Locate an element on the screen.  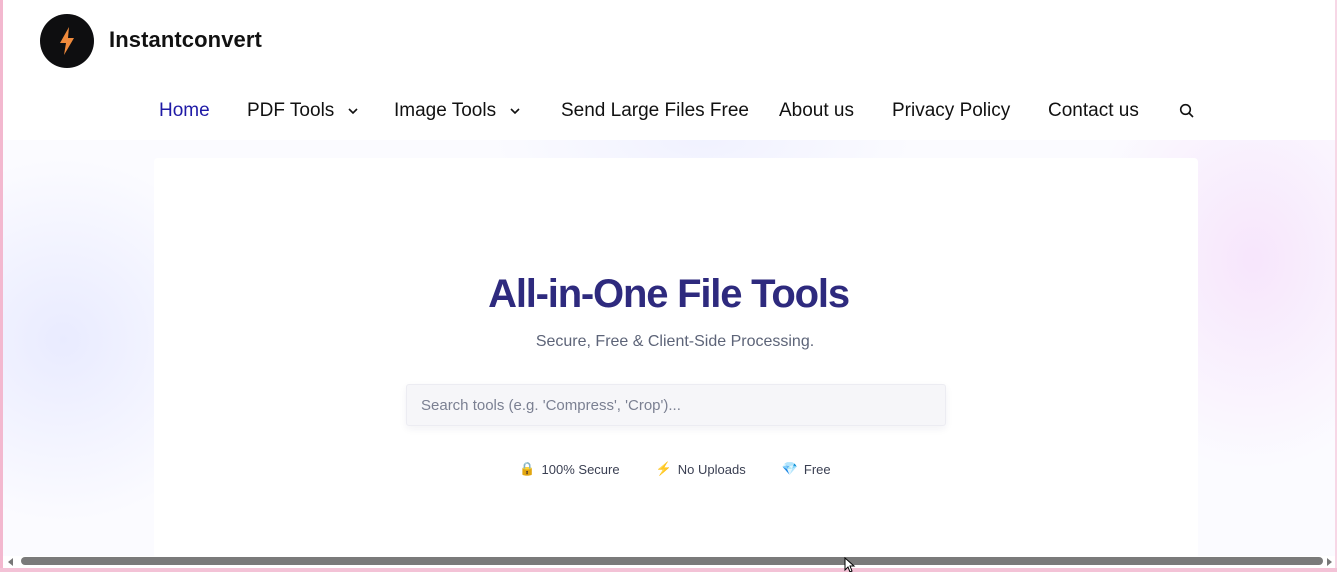
horizontal-scrollbar is located at coordinates (669, 562).